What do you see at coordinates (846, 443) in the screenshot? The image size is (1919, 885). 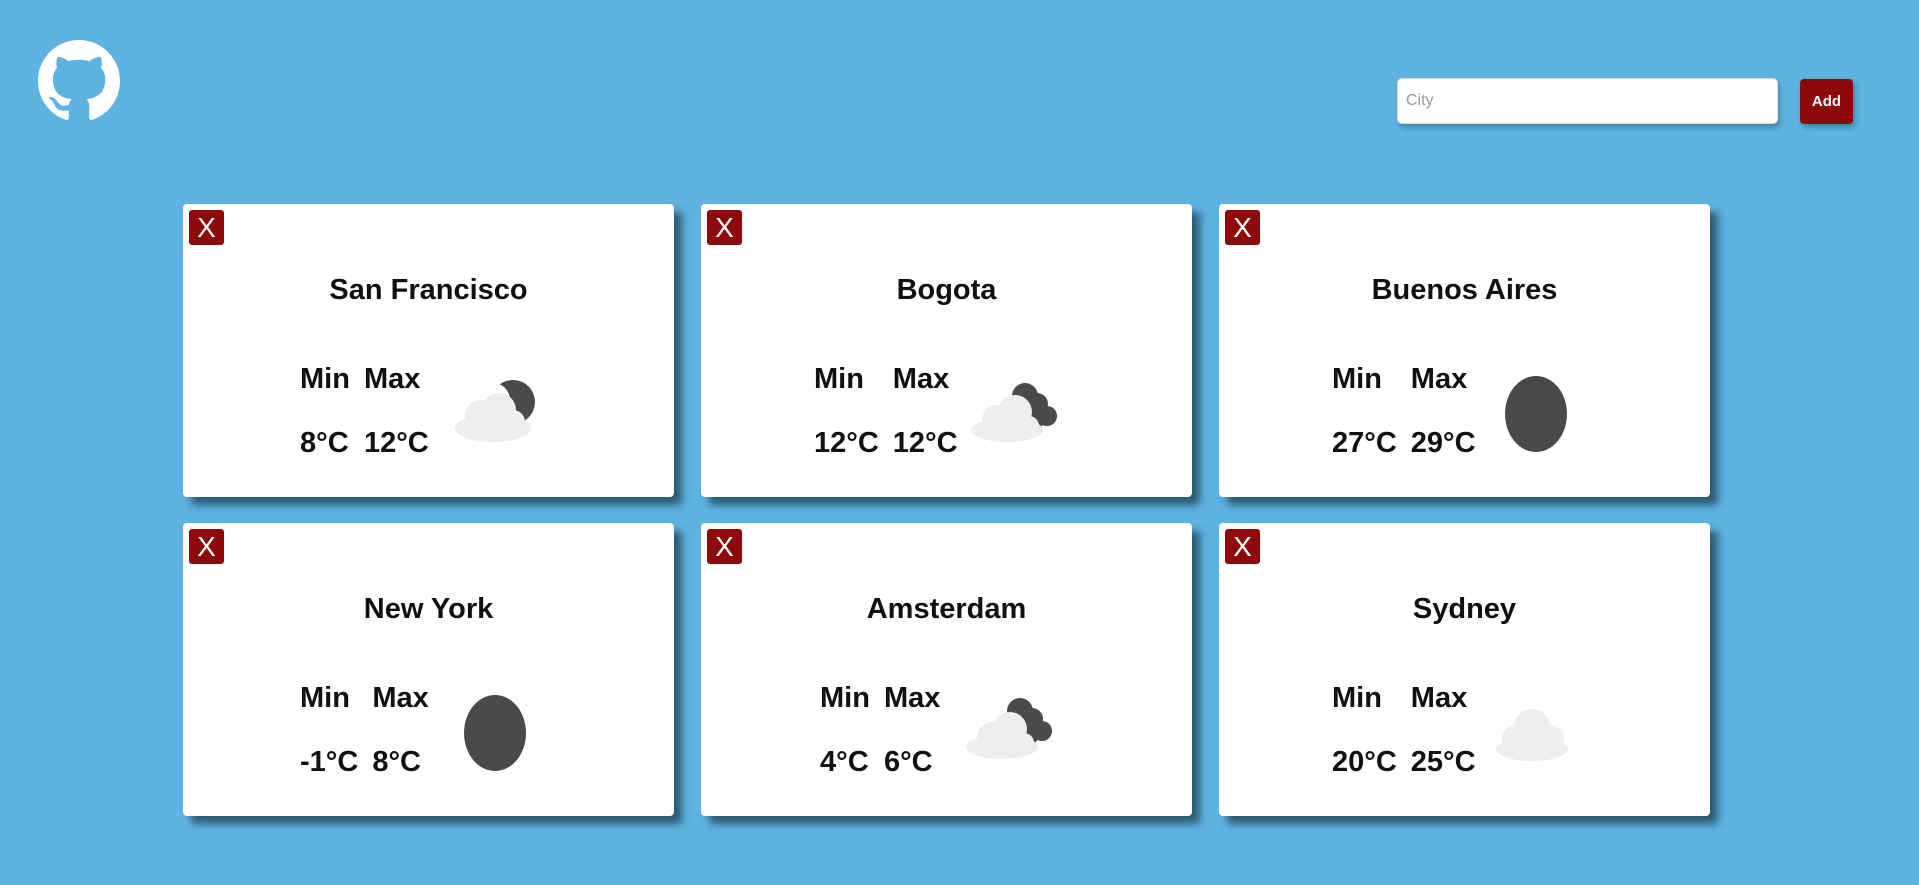 I see `min-temp: 12°C` at bounding box center [846, 443].